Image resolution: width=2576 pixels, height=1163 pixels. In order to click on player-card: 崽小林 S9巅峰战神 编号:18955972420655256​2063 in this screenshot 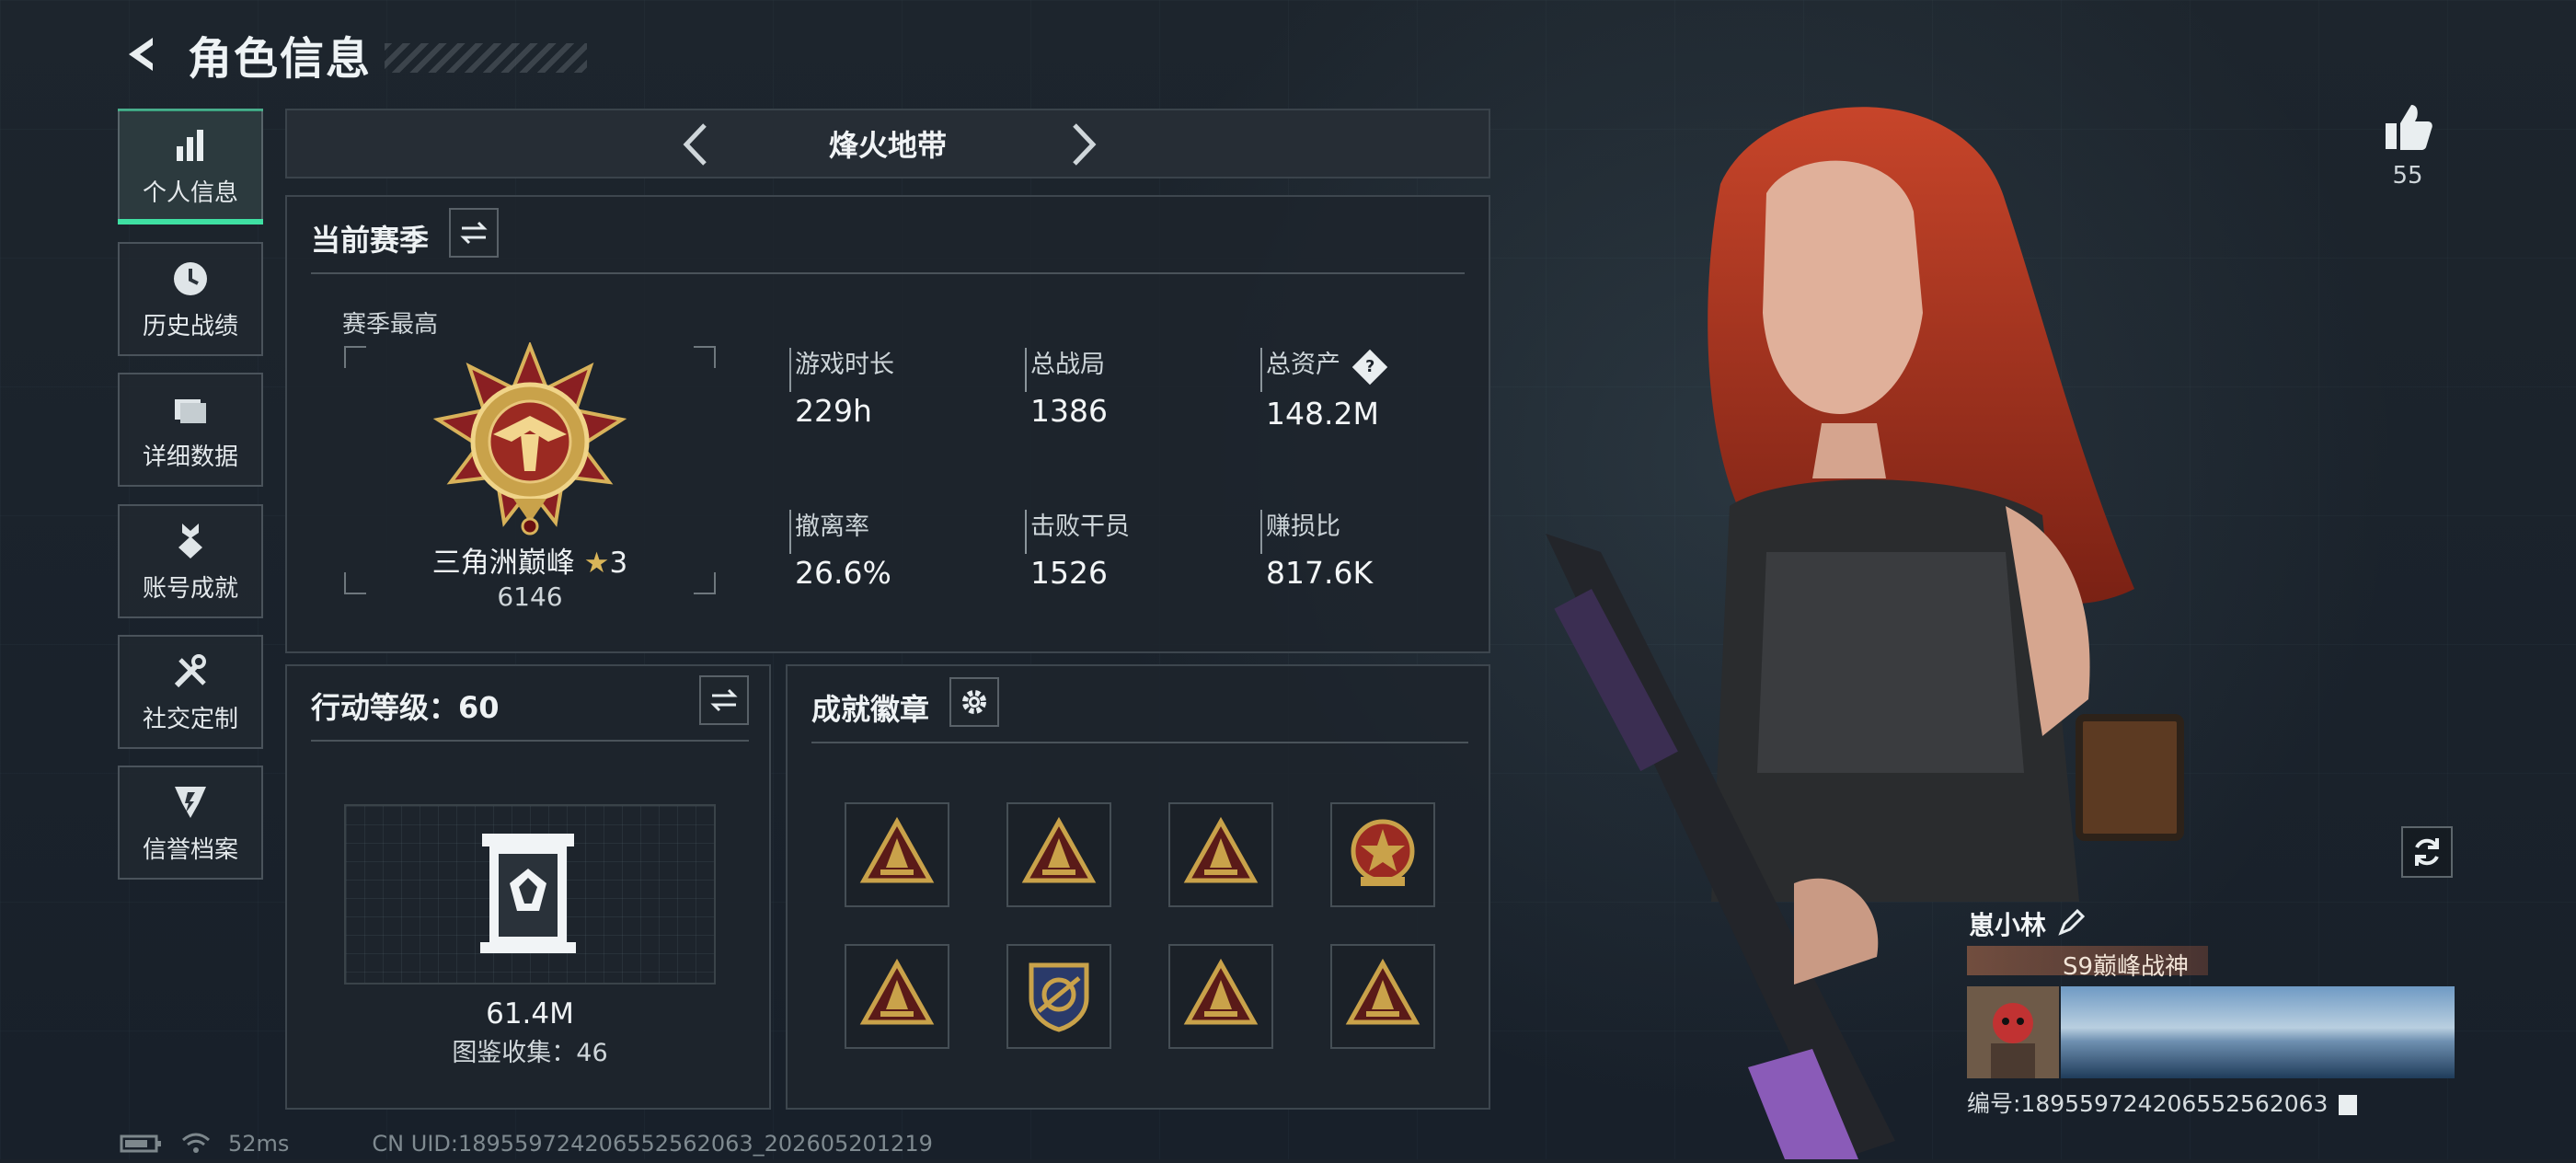, I will do `click(2215, 1011)`.